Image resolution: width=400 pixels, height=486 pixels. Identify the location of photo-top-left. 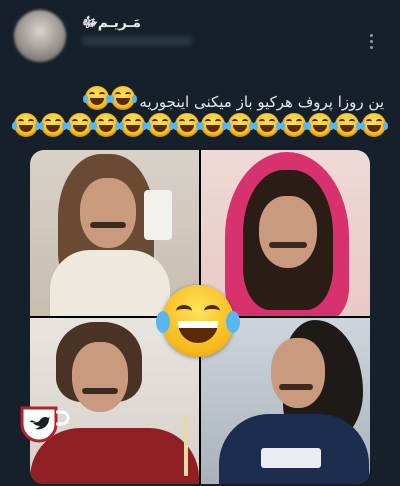
(114, 233).